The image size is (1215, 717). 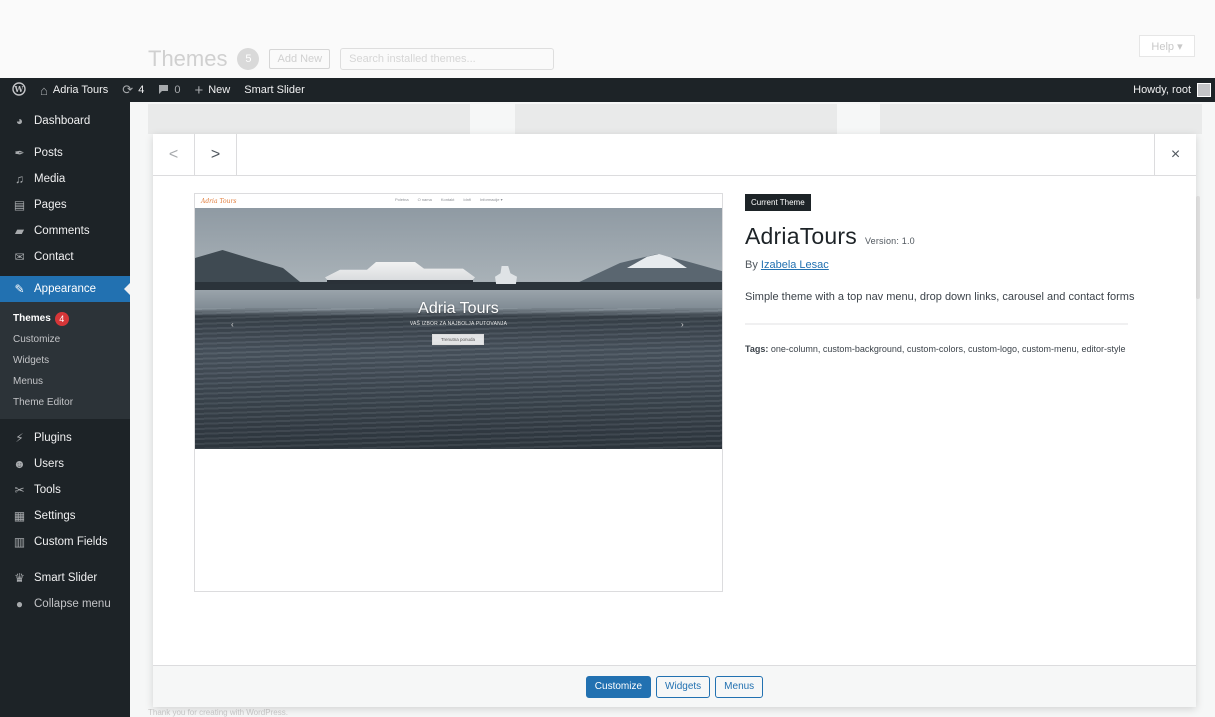 I want to click on mountain-left, so click(x=250, y=268).